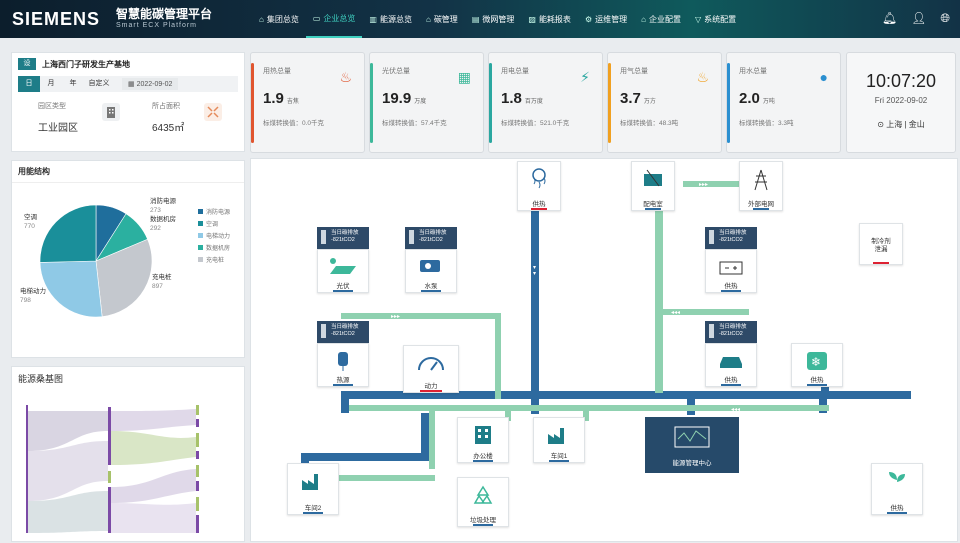 This screenshot has height=543, width=960. Describe the element at coordinates (343, 365) in the screenshot. I see `node-hot-water: 热源` at that location.